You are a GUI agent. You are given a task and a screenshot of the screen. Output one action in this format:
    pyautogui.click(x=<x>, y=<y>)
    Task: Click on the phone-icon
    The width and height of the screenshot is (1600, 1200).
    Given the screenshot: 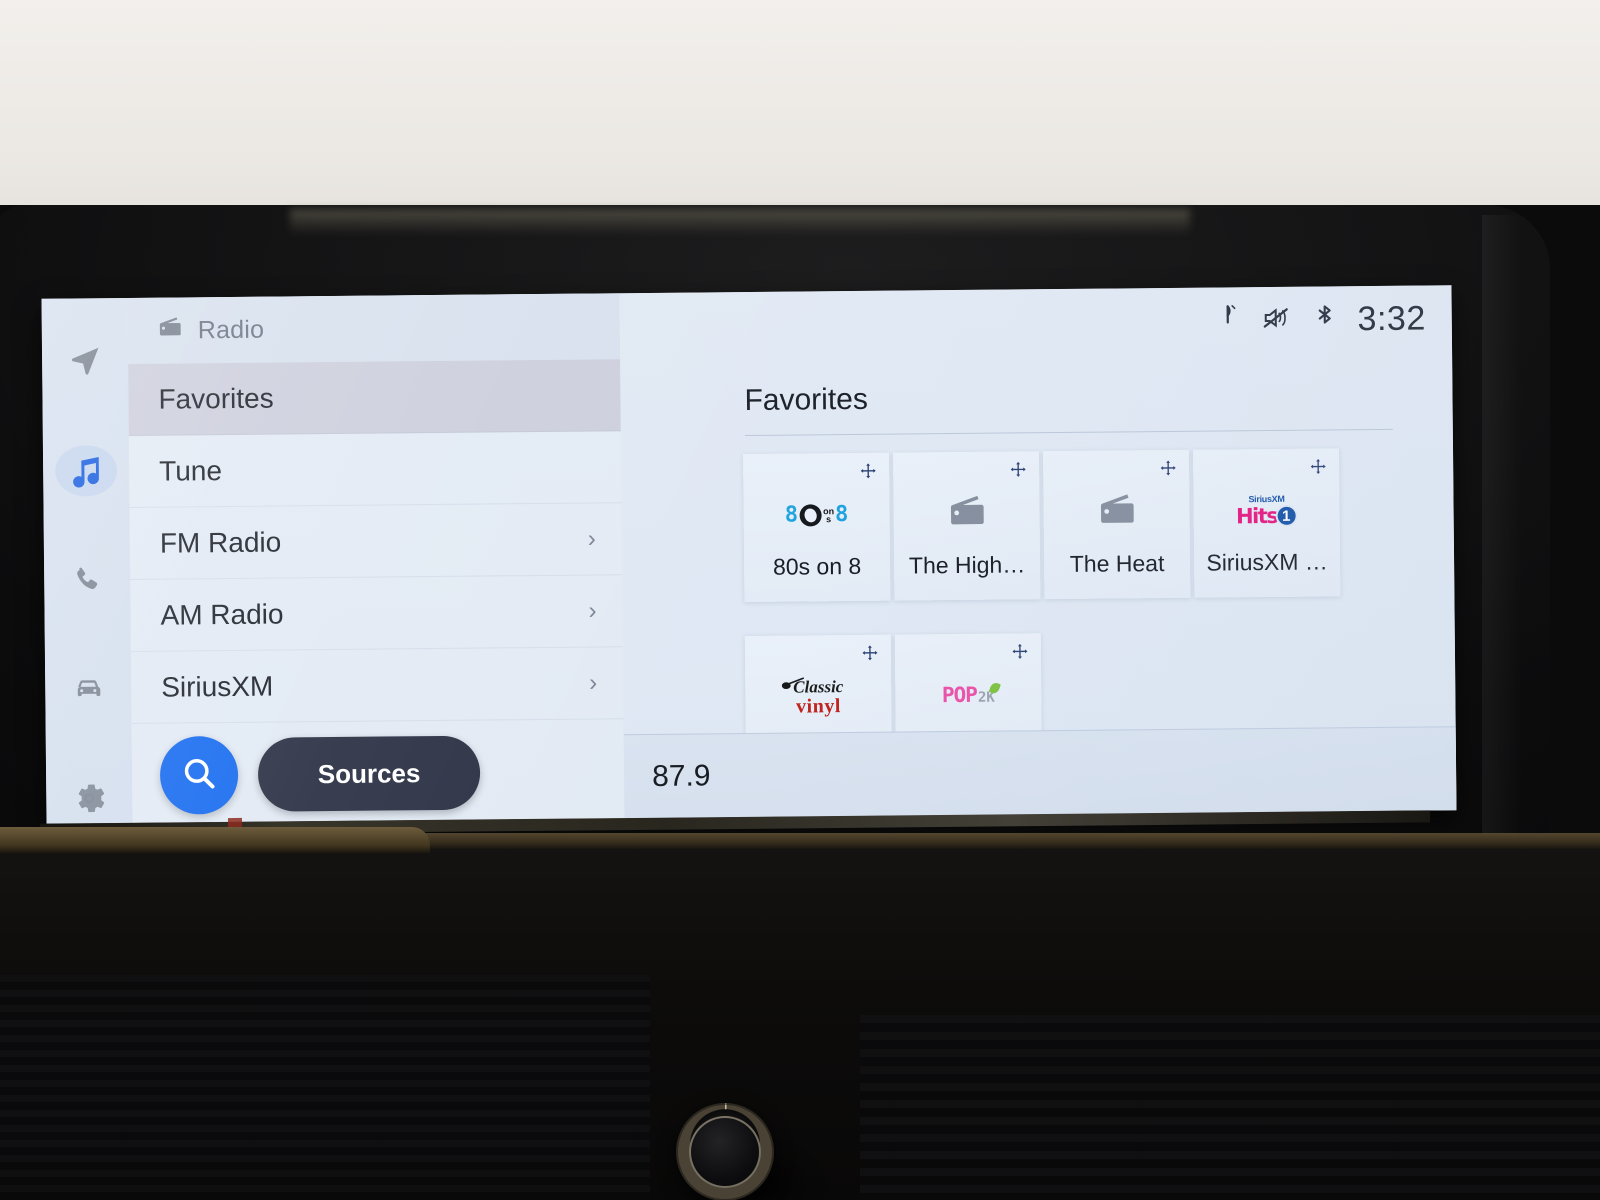 What is the action you would take?
    pyautogui.click(x=87, y=580)
    